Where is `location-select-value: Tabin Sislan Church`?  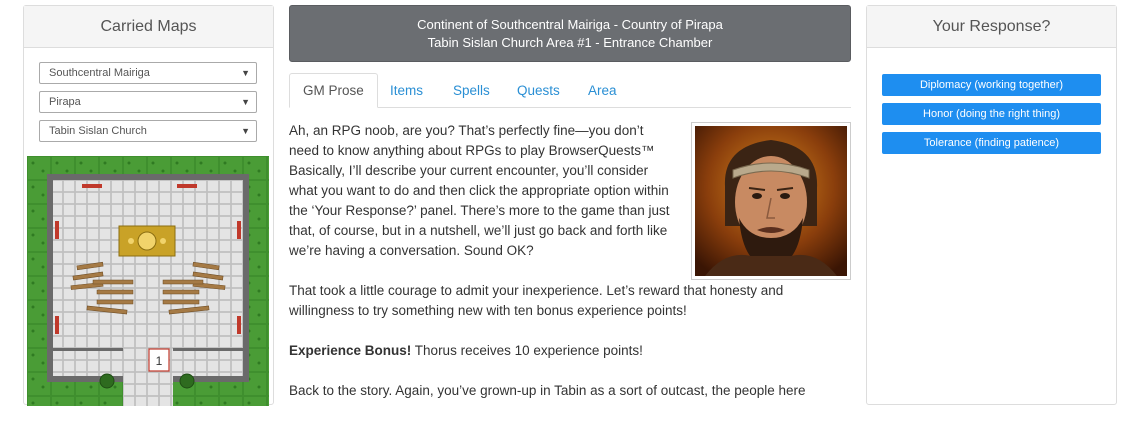
location-select-value: Tabin Sislan Church is located at coordinates (98, 131).